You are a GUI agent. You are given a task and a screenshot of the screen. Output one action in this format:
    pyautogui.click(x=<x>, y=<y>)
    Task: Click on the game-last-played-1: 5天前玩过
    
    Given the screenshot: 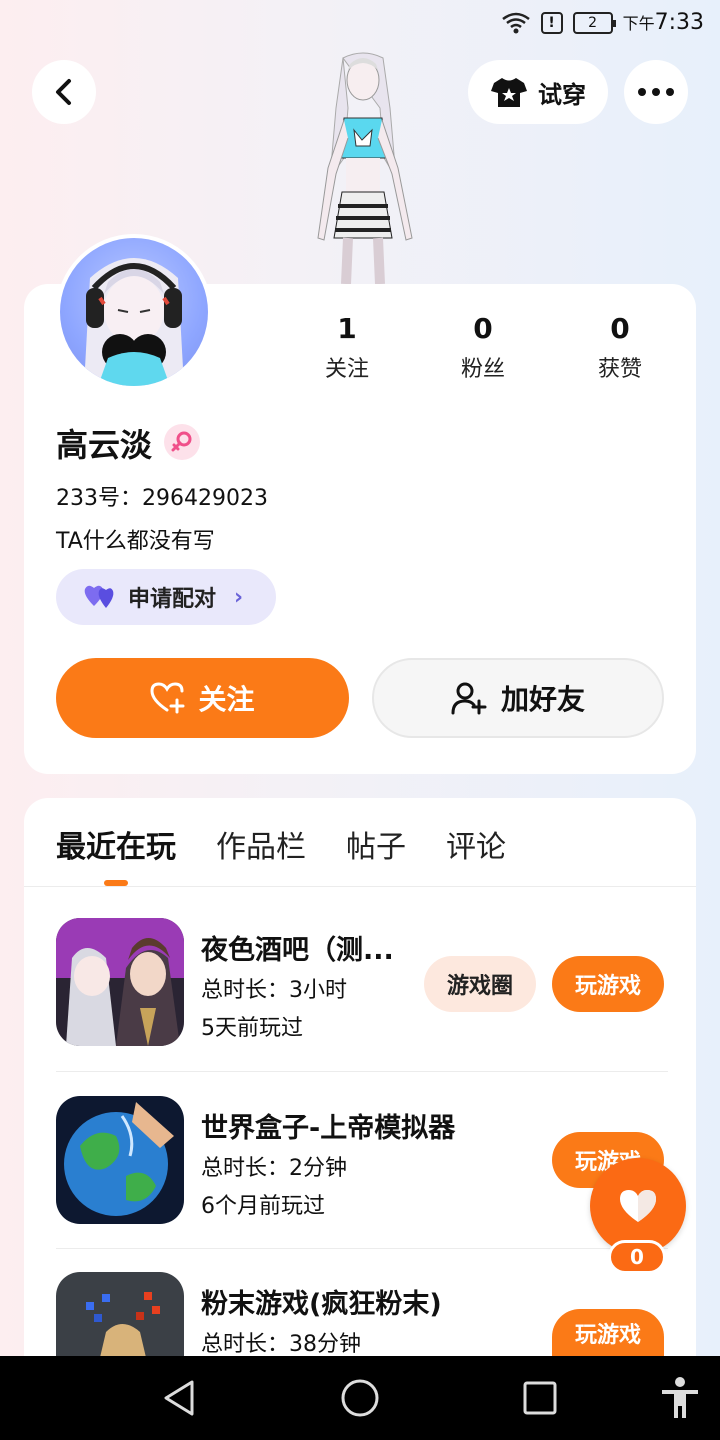 What is the action you would take?
    pyautogui.click(x=252, y=1028)
    